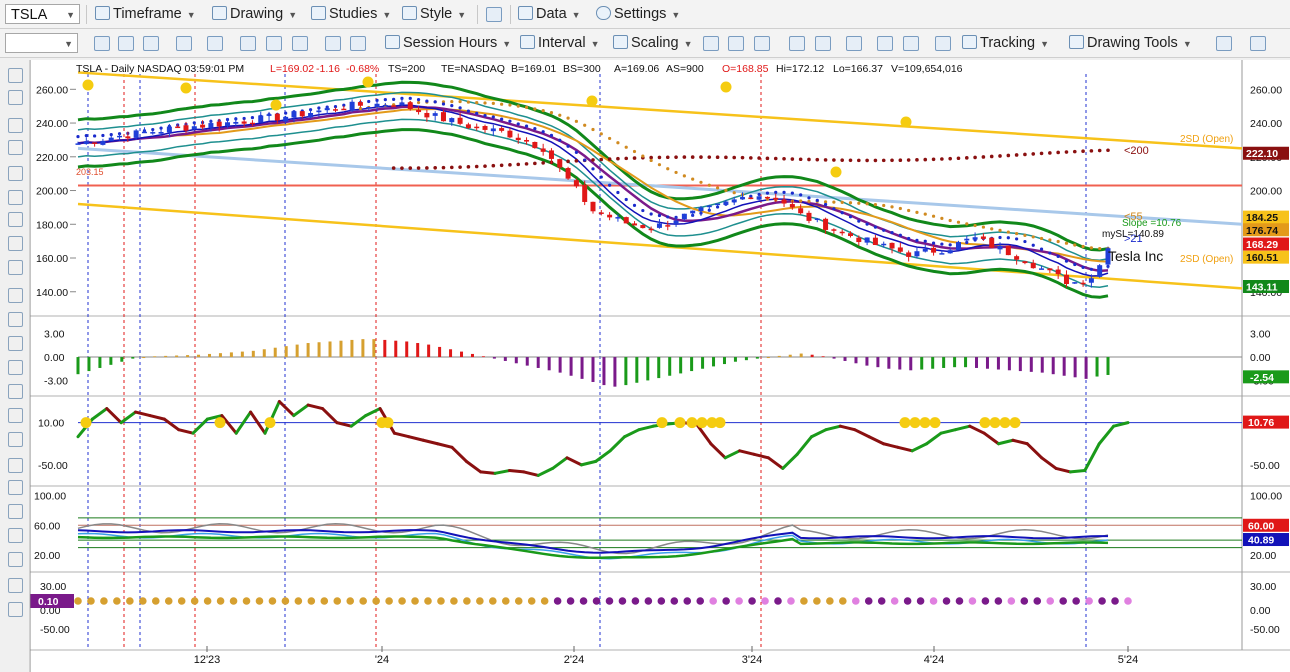  Describe the element at coordinates (1258, 43) in the screenshot. I see `view-icon` at that location.